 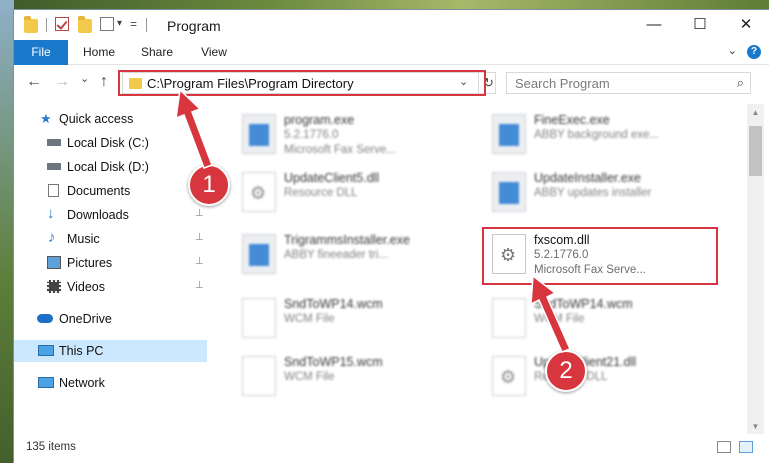 What do you see at coordinates (107, 24) in the screenshot?
I see `quick-access-toolbar-icon` at bounding box center [107, 24].